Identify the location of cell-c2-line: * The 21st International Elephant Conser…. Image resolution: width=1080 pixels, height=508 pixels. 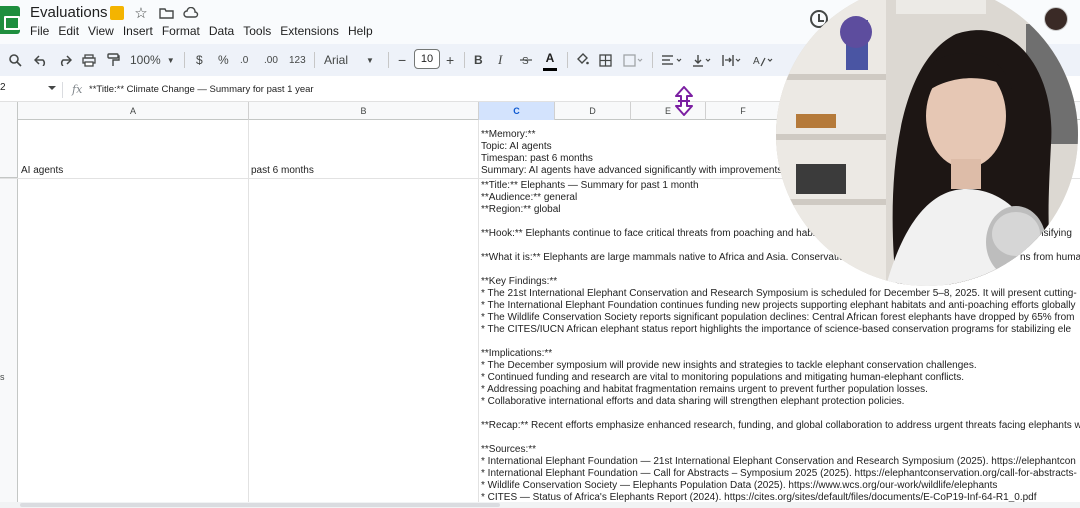
(779, 293).